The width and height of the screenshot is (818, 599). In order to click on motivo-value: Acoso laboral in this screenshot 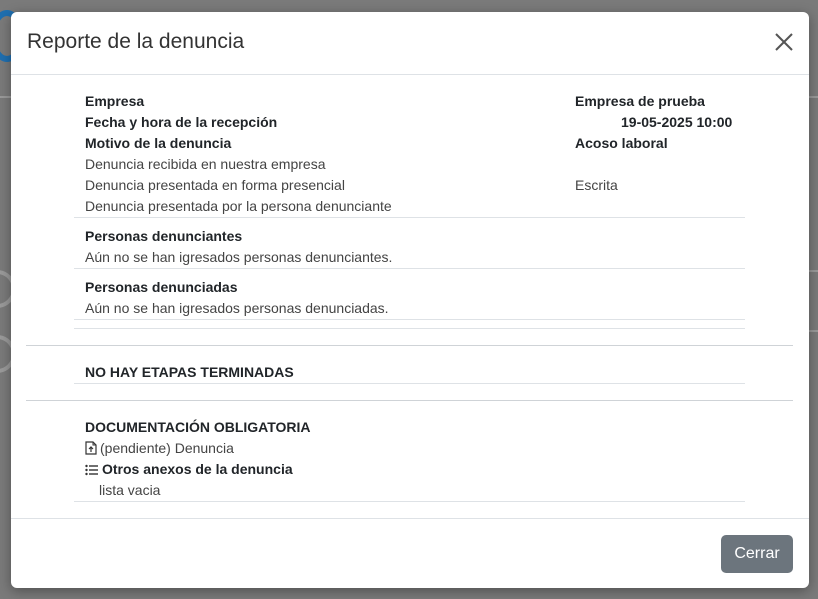, I will do `click(621, 143)`.